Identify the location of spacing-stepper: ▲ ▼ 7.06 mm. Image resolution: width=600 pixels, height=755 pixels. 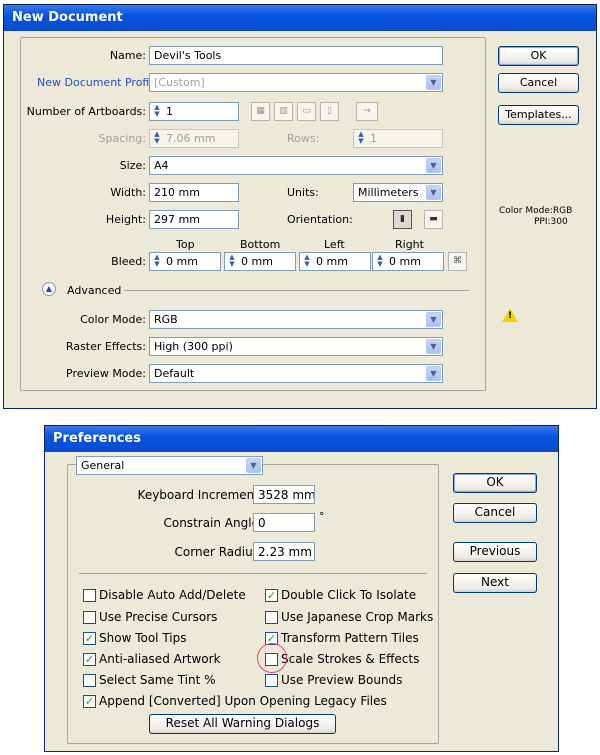
(194, 138).